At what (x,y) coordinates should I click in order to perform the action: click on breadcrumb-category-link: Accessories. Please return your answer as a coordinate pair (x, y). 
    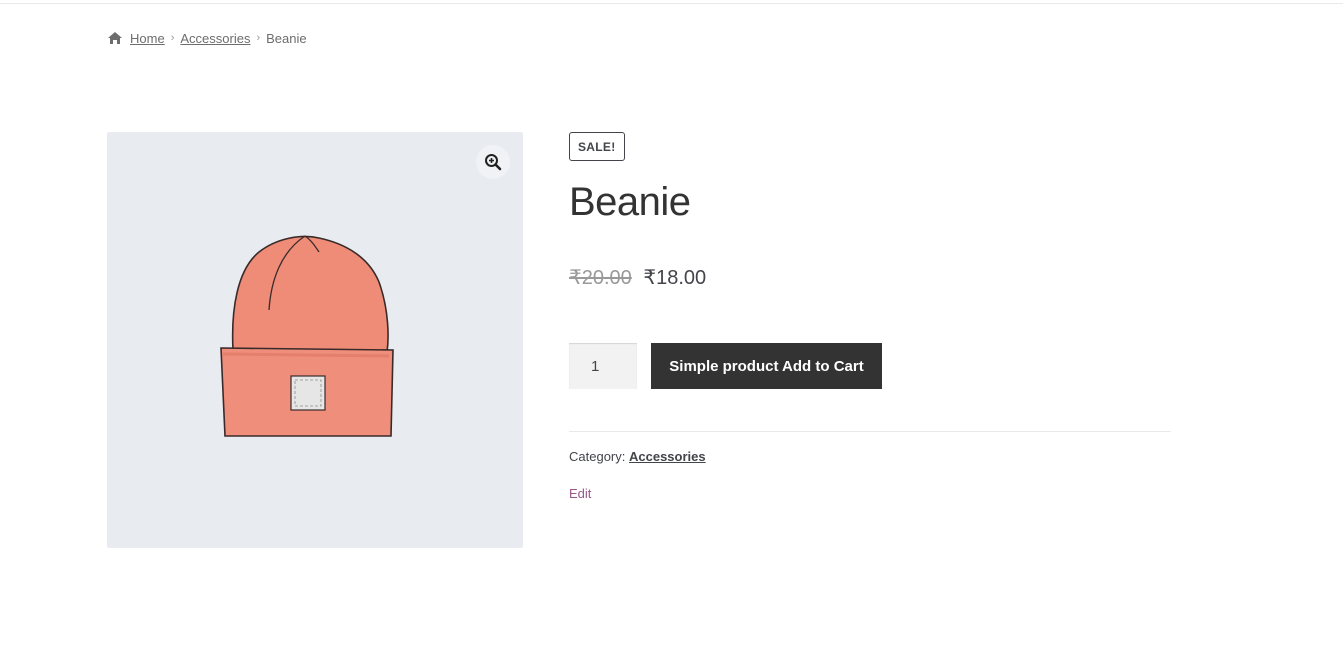
    Looking at the image, I should click on (215, 38).